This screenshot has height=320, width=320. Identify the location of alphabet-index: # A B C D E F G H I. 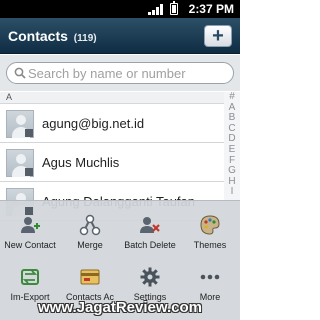
(232, 145).